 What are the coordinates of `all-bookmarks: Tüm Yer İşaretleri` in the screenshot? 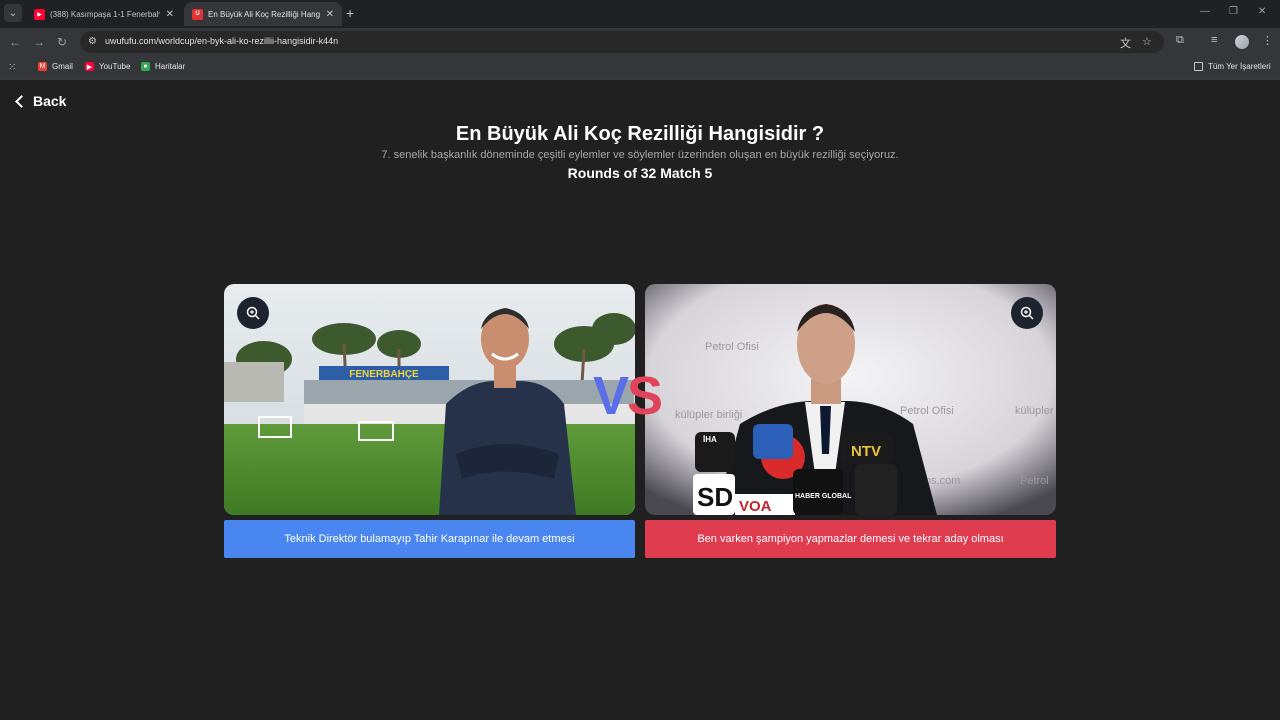 It's located at (1232, 66).